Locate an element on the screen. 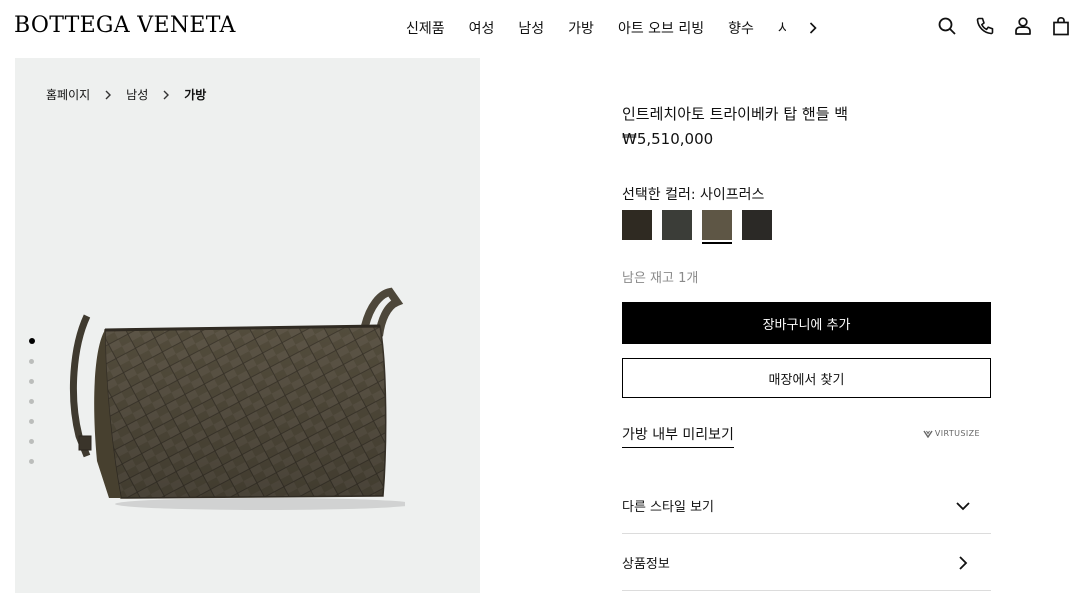  contact-button is located at coordinates (985, 26).